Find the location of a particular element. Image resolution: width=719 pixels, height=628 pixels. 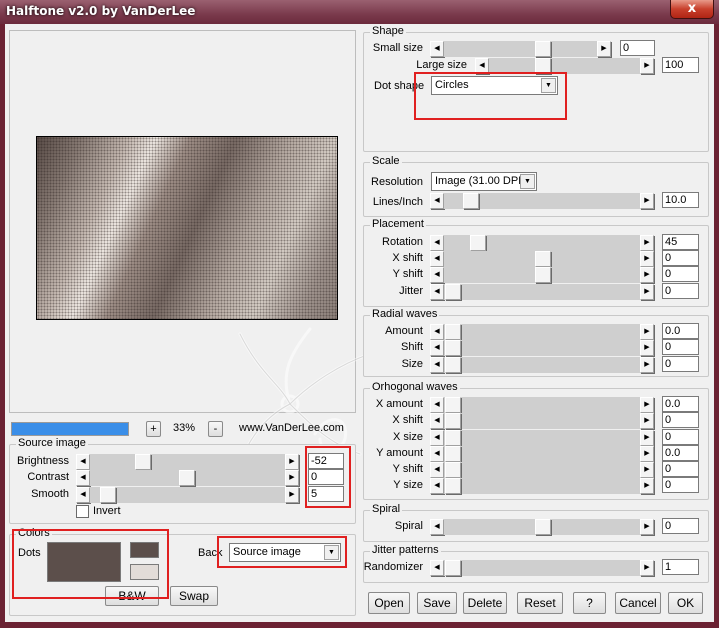

lines-slider-thumb is located at coordinates (471, 201).